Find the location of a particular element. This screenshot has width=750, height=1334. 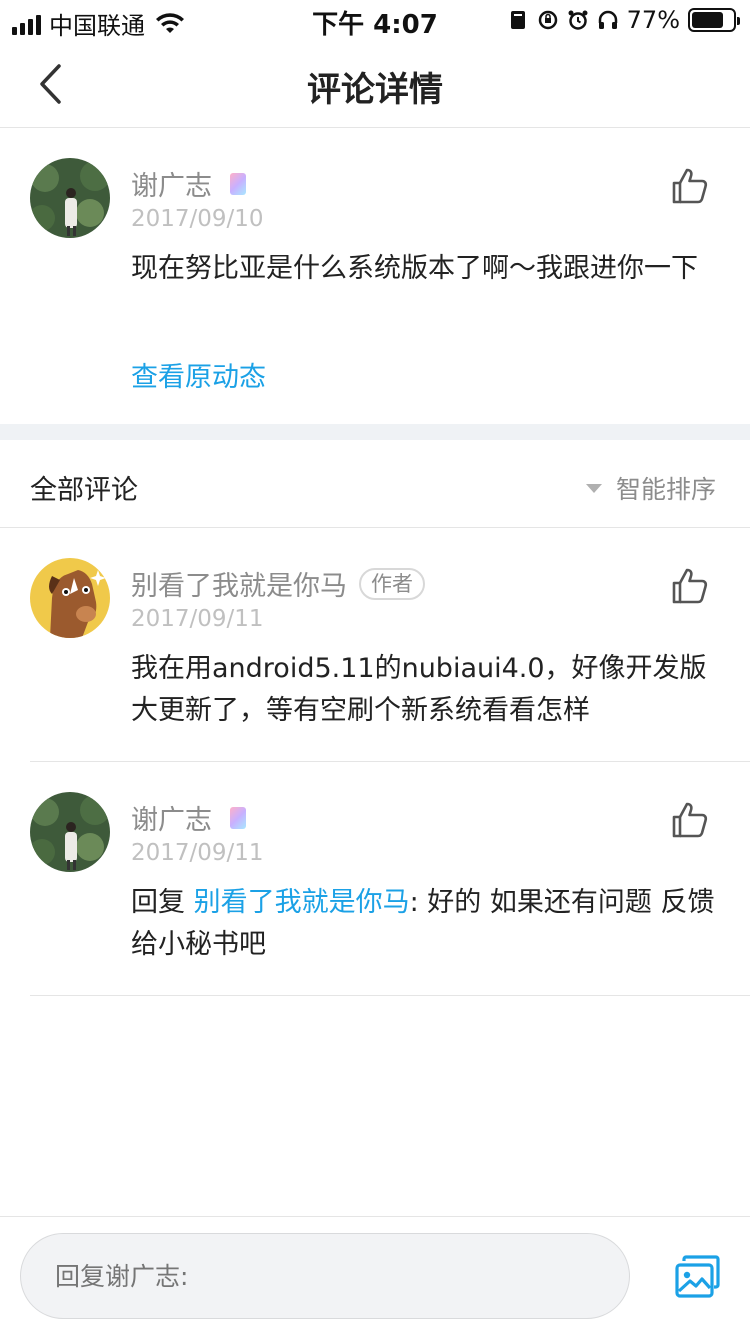

nav-bar: 评论详情 is located at coordinates (375, 84).